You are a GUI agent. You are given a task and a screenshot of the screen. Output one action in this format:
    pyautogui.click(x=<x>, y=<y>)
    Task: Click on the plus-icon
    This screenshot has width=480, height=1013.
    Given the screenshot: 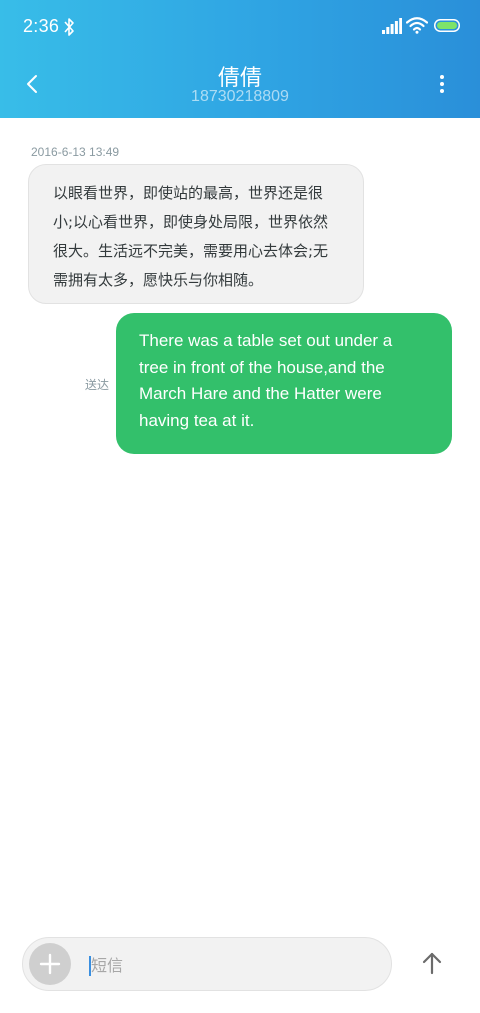 What is the action you would take?
    pyautogui.click(x=50, y=964)
    